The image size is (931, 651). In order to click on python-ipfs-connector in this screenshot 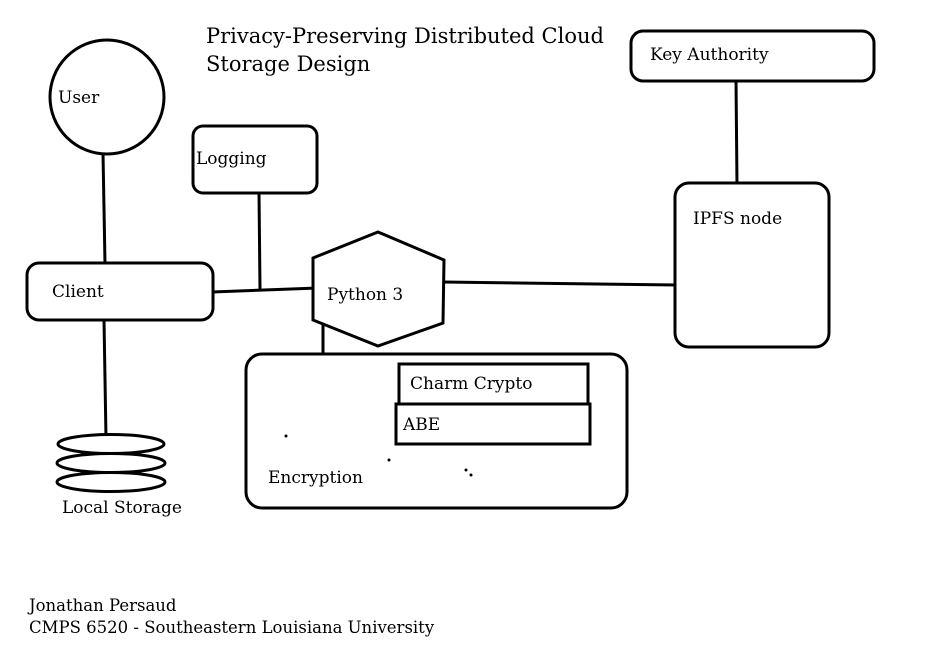, I will do `click(560, 283)`.